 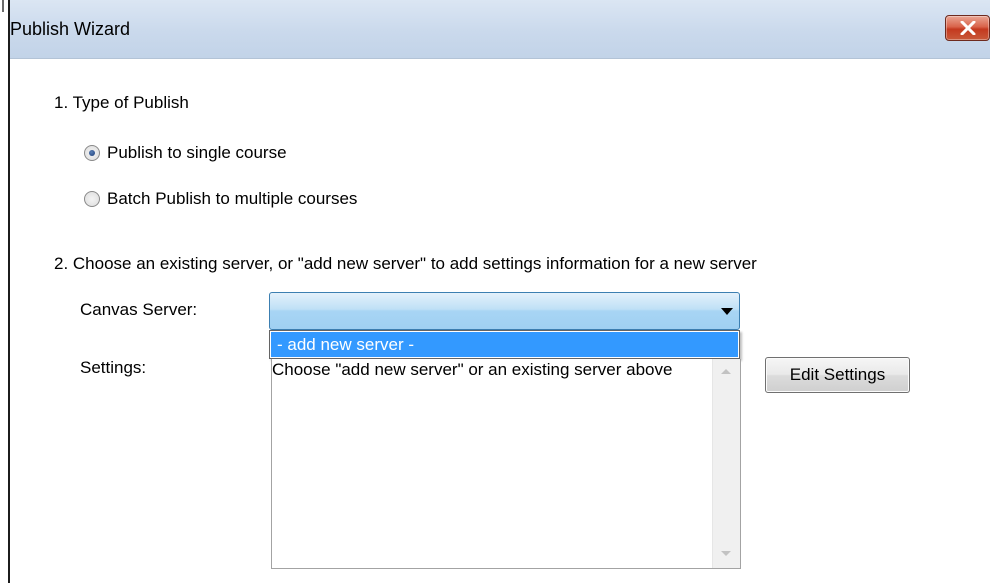 What do you see at coordinates (121, 102) in the screenshot?
I see `section-1-heading: 1. Type of Publish` at bounding box center [121, 102].